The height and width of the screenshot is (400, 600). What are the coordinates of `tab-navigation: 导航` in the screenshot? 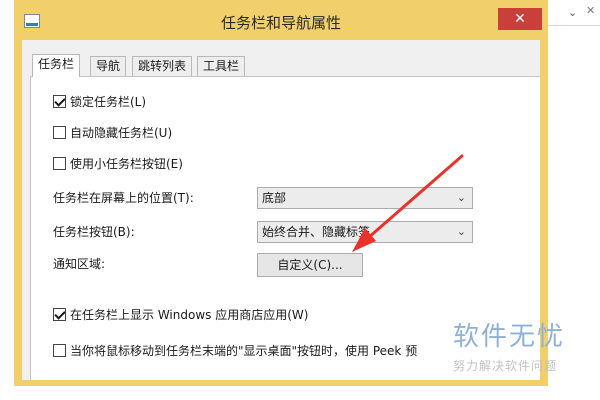 It's located at (108, 66).